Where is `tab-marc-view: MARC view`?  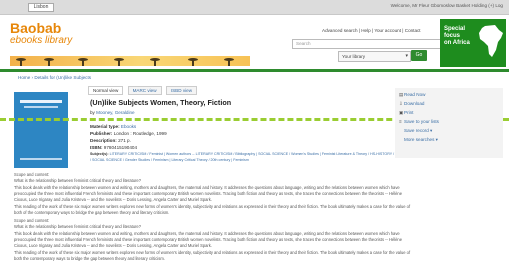 tab-marc-view: MARC view is located at coordinates (144, 90).